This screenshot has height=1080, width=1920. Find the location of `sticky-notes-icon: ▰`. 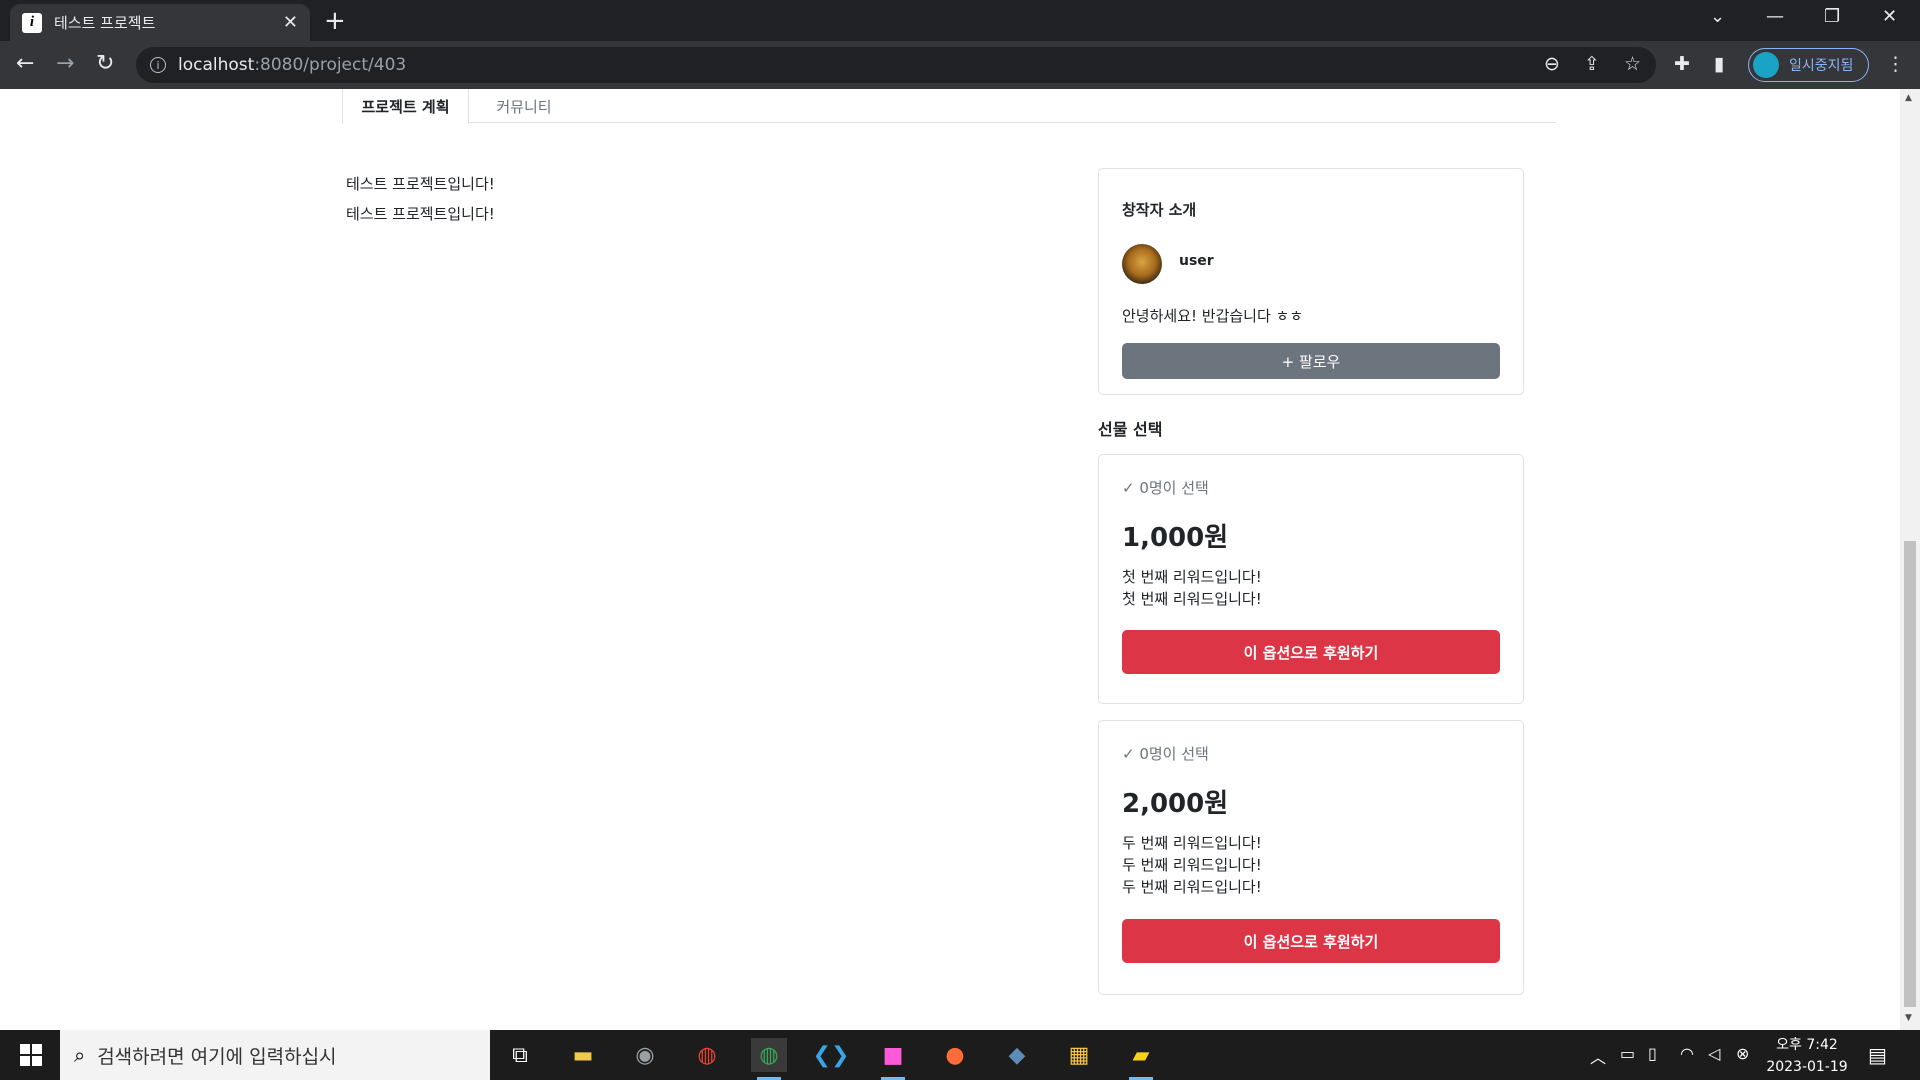

sticky-notes-icon: ▰ is located at coordinates (1141, 1059).